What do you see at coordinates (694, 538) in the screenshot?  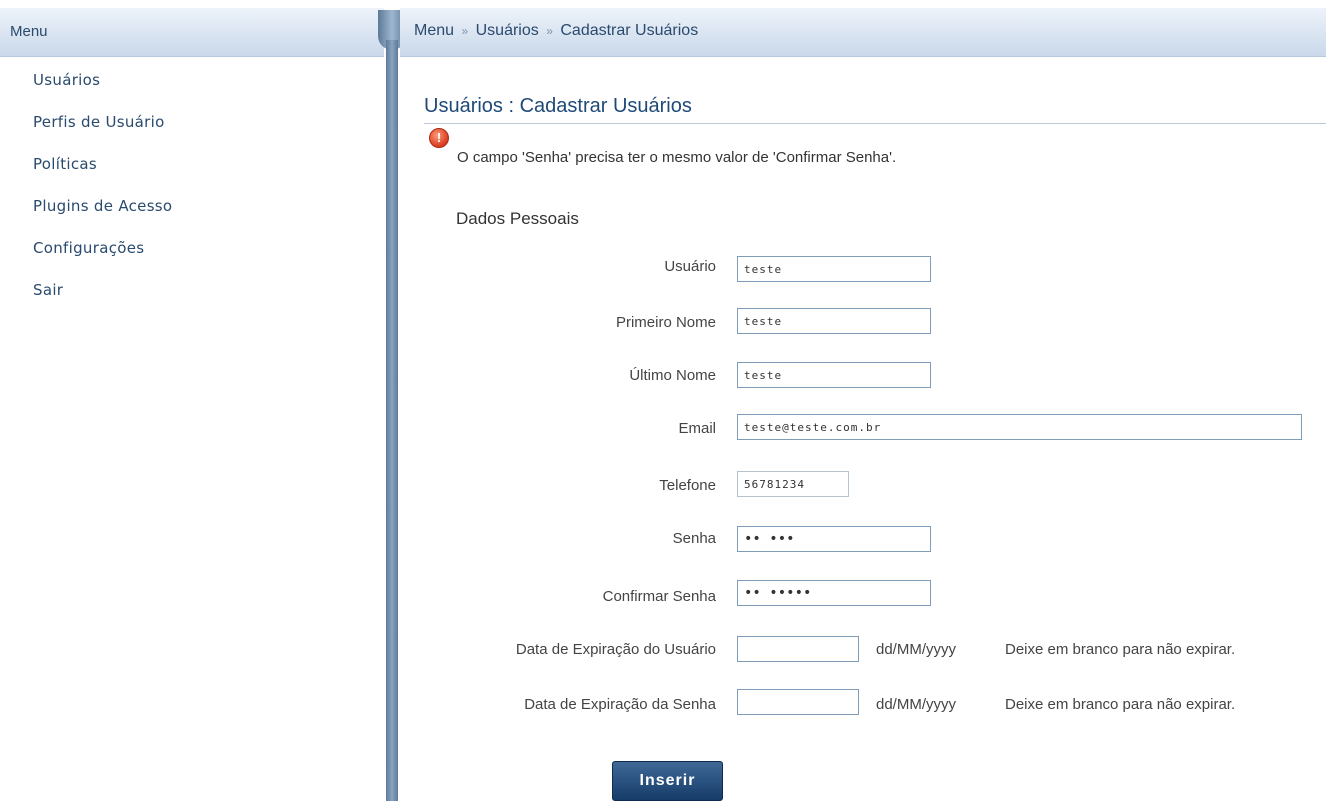 I see `senha-label: Senha` at bounding box center [694, 538].